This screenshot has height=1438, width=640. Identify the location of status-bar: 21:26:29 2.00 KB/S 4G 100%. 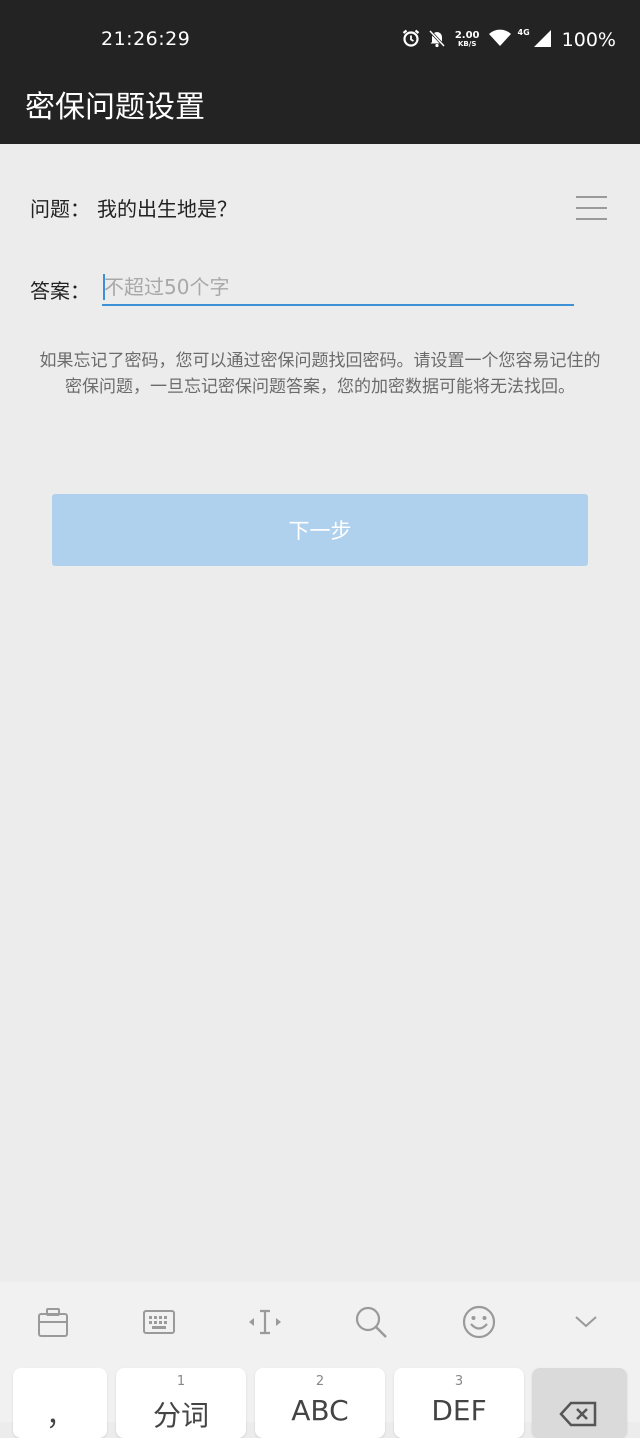
(320, 40).